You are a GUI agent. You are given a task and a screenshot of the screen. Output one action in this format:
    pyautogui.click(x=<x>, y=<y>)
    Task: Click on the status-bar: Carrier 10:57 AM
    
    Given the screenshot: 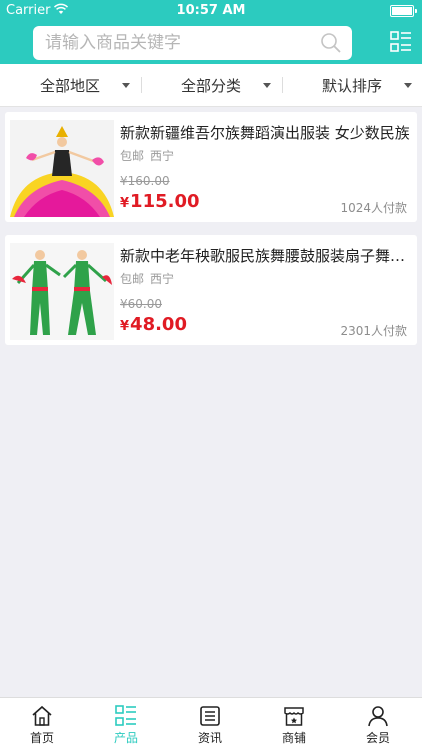 What is the action you would take?
    pyautogui.click(x=211, y=11)
    